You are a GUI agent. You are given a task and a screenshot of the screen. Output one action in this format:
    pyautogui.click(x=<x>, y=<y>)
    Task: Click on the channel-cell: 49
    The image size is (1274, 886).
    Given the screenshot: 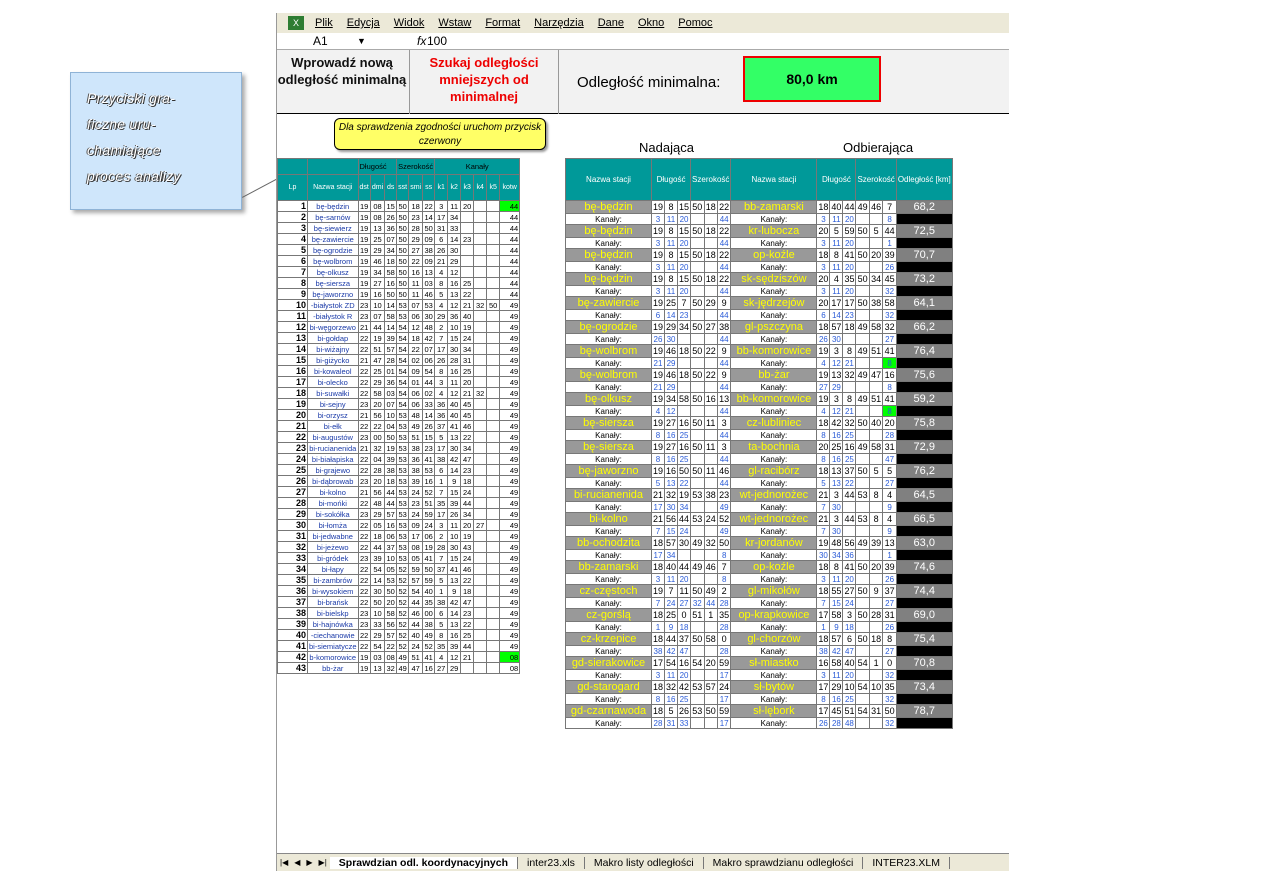 What is the action you would take?
    pyautogui.click(x=724, y=531)
    